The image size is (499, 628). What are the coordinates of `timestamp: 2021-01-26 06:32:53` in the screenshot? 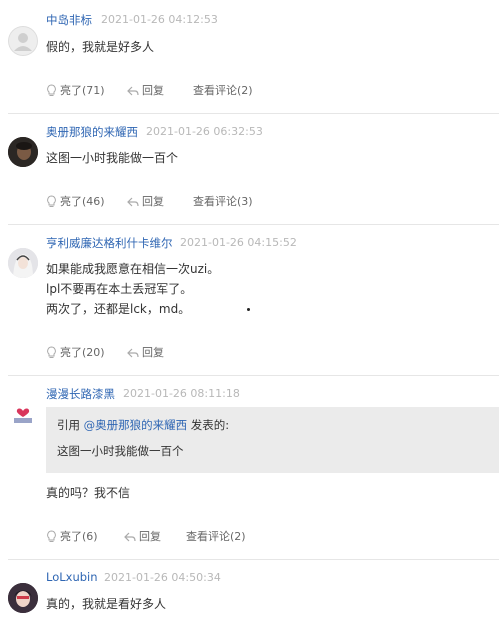 It's located at (204, 131).